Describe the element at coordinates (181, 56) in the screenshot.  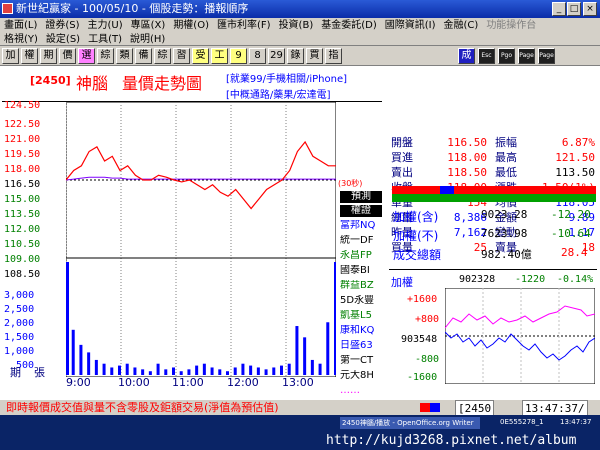
I see `toolbar-button-10: 習` at that location.